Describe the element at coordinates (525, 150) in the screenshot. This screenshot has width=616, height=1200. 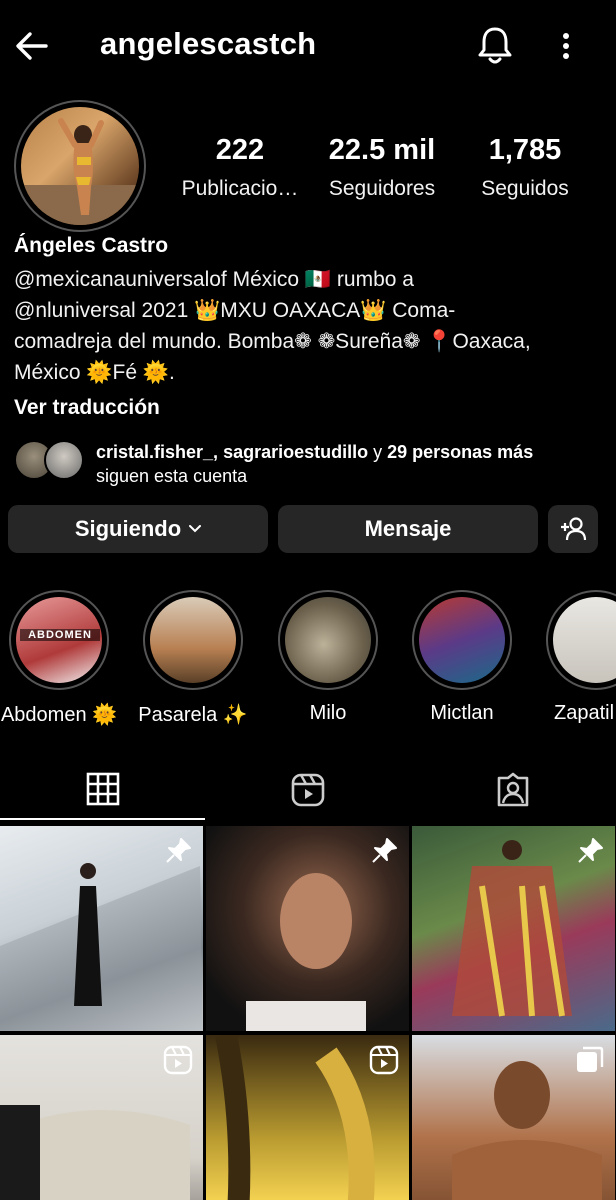
I see `following-count: 1,785` at that location.